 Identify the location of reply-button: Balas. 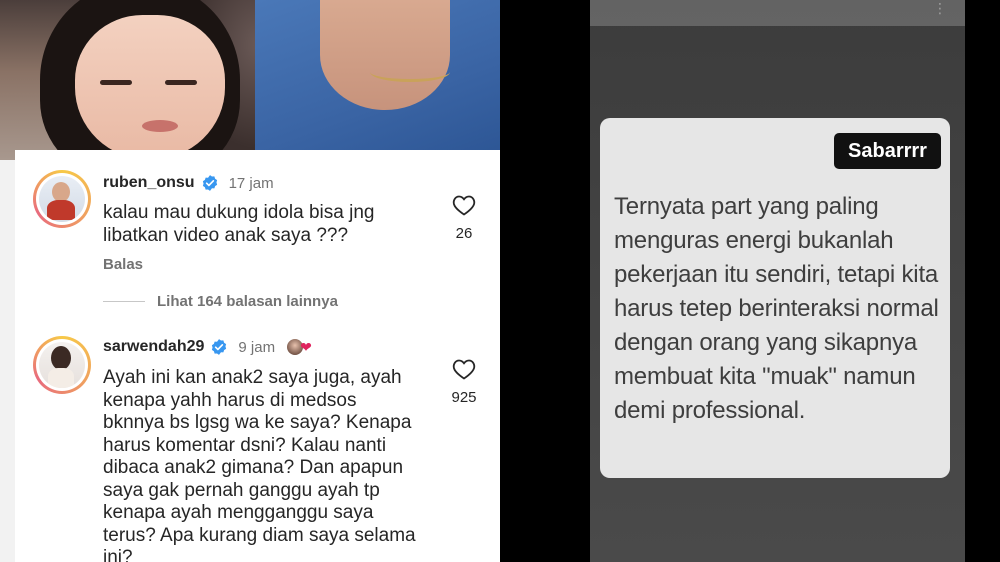
(123, 264).